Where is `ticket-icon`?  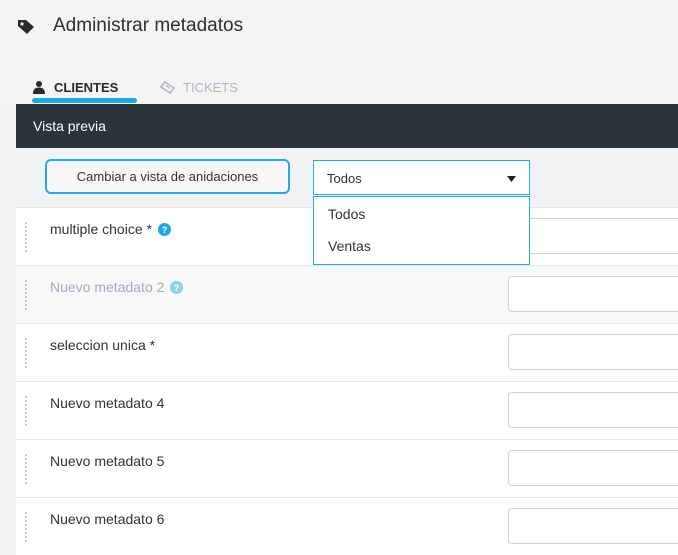 ticket-icon is located at coordinates (167, 87).